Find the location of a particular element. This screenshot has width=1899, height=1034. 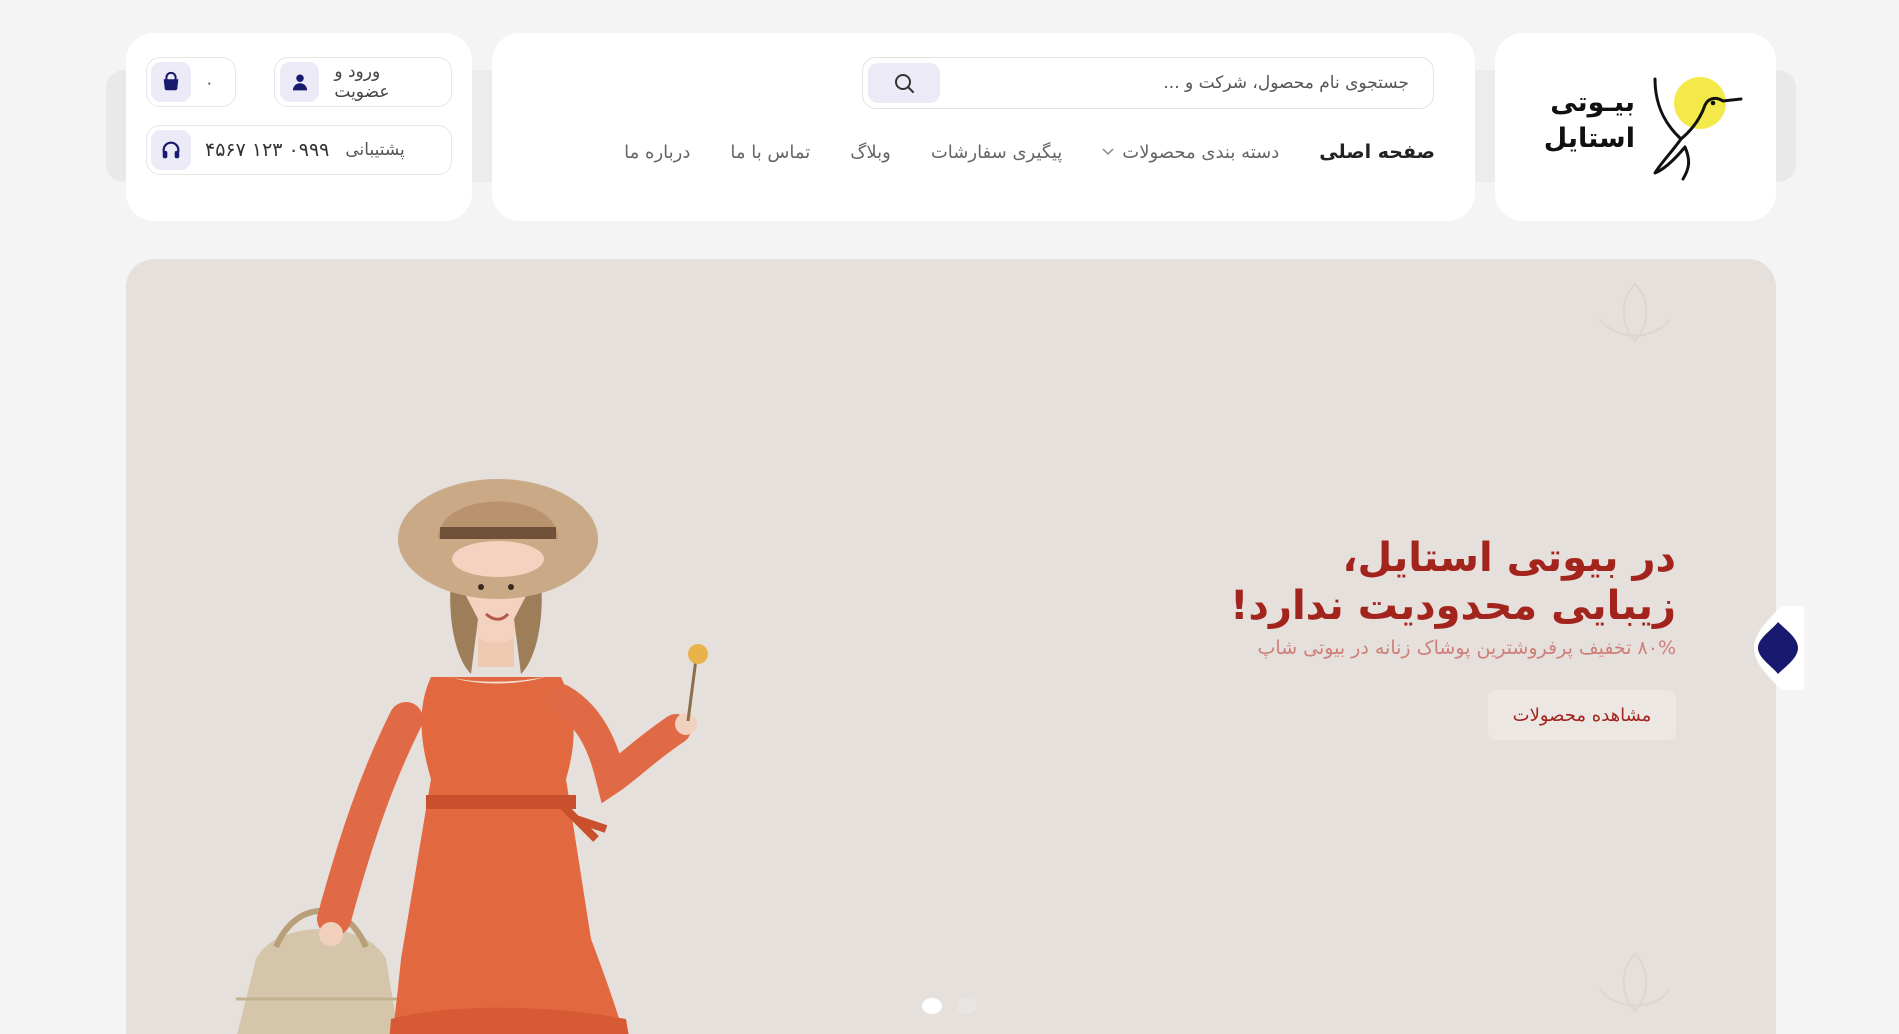

slider-dot is located at coordinates (967, 1006).